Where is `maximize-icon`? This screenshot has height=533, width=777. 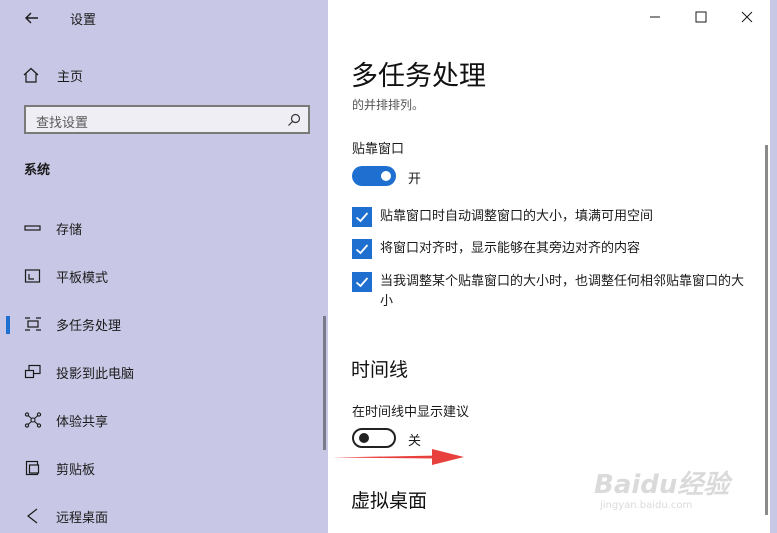
maximize-icon is located at coordinates (701, 17).